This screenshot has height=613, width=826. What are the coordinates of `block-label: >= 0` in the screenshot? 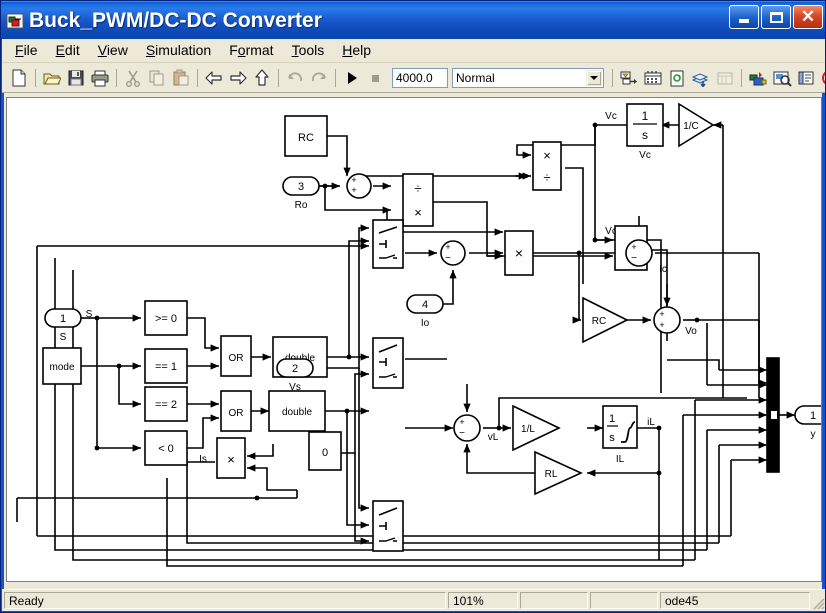 It's located at (166, 319).